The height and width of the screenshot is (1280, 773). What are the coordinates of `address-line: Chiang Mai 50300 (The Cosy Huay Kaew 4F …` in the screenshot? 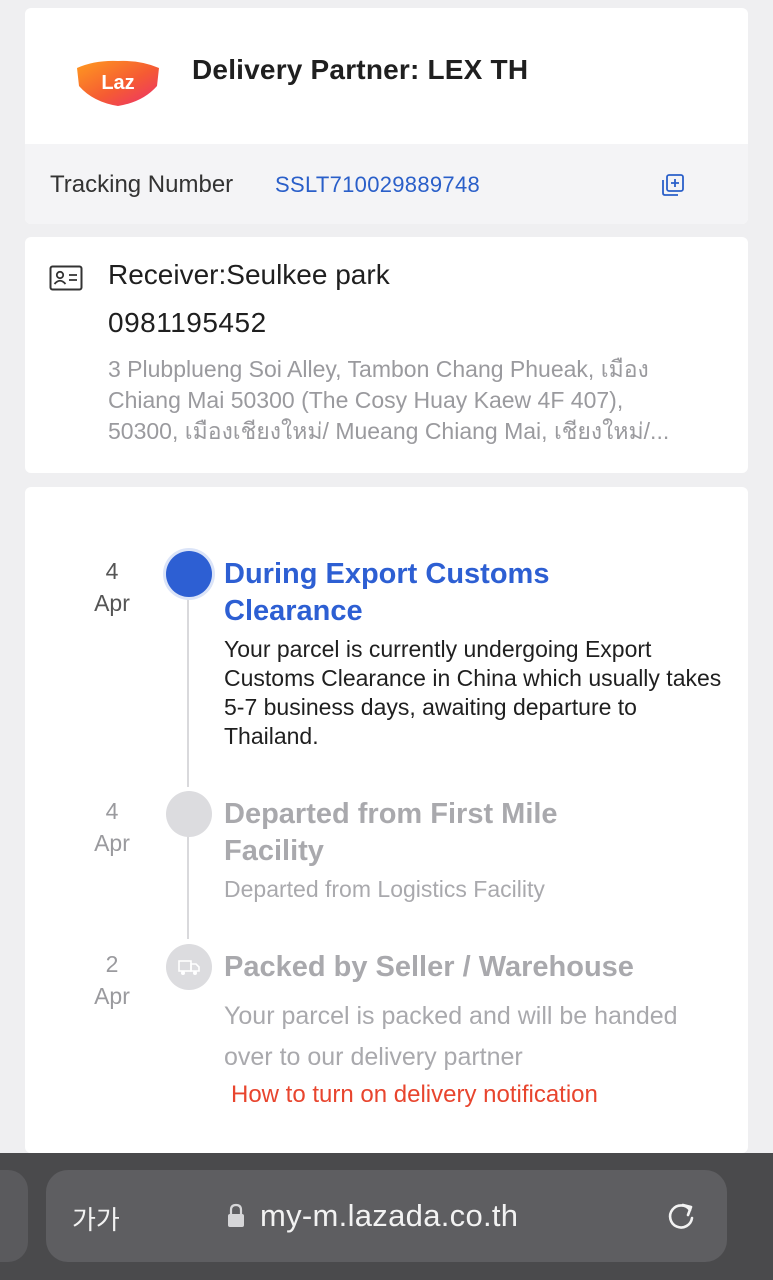 It's located at (366, 400).